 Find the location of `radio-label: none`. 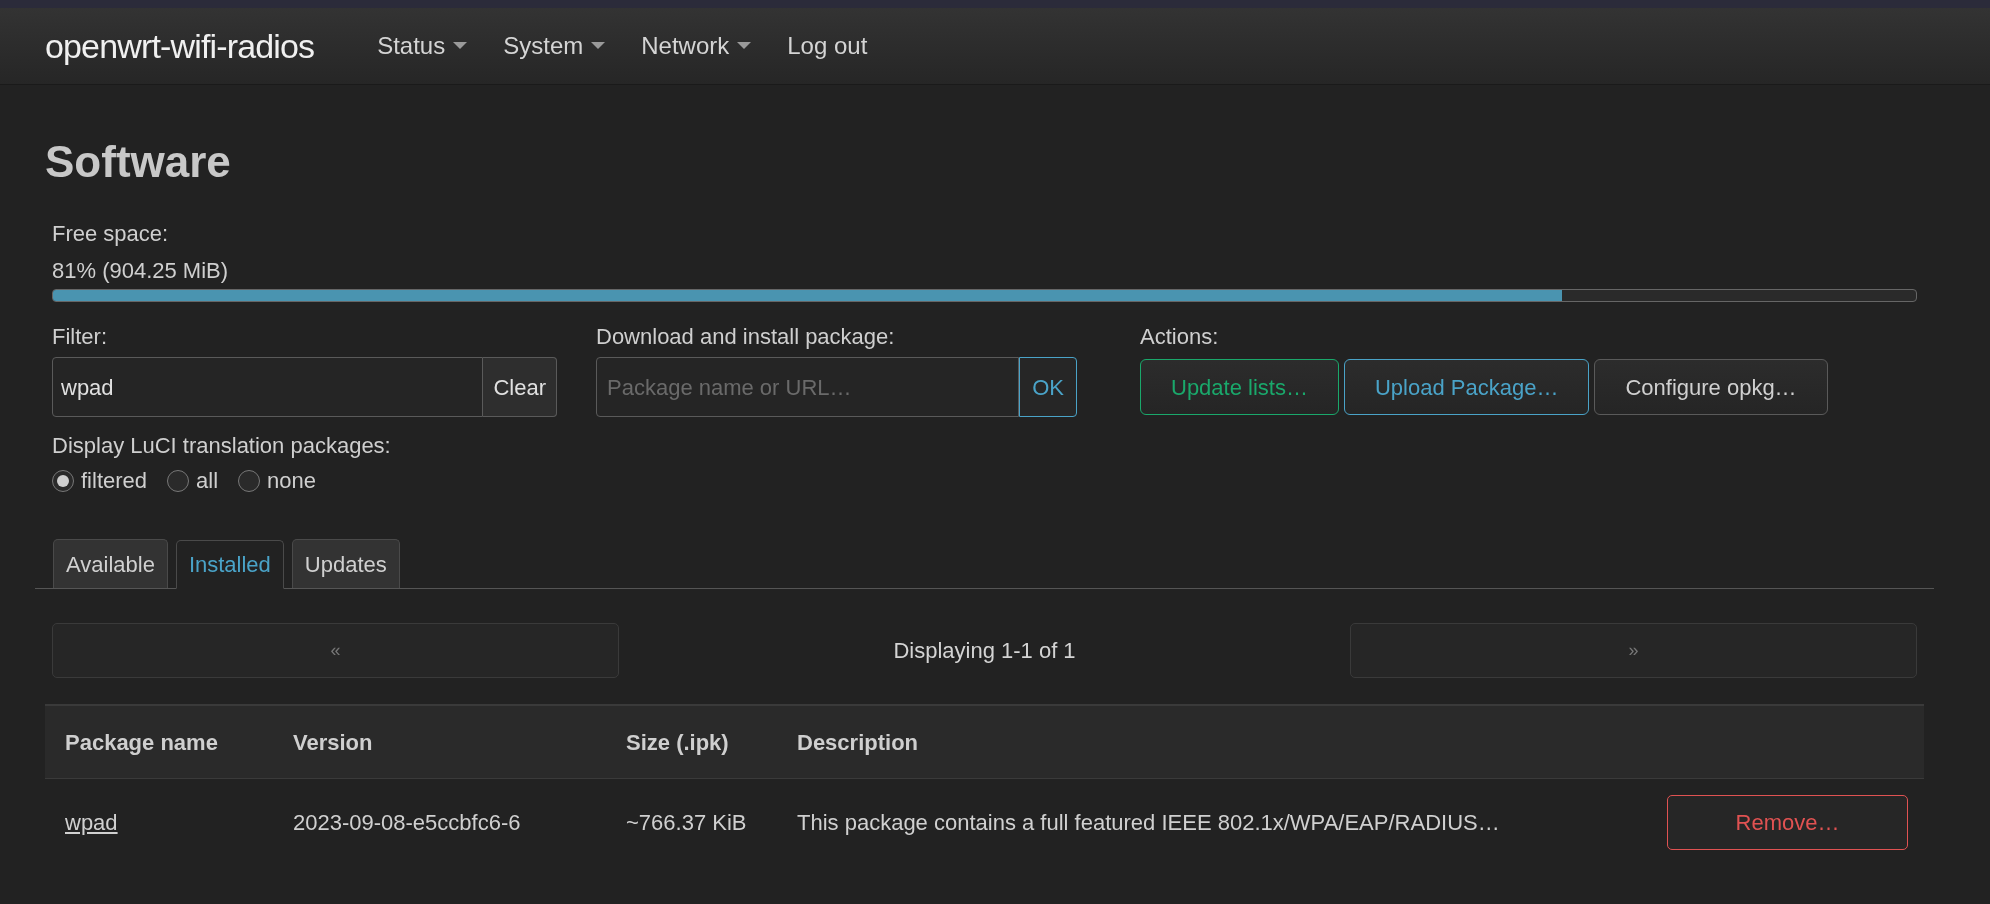

radio-label: none is located at coordinates (291, 481).